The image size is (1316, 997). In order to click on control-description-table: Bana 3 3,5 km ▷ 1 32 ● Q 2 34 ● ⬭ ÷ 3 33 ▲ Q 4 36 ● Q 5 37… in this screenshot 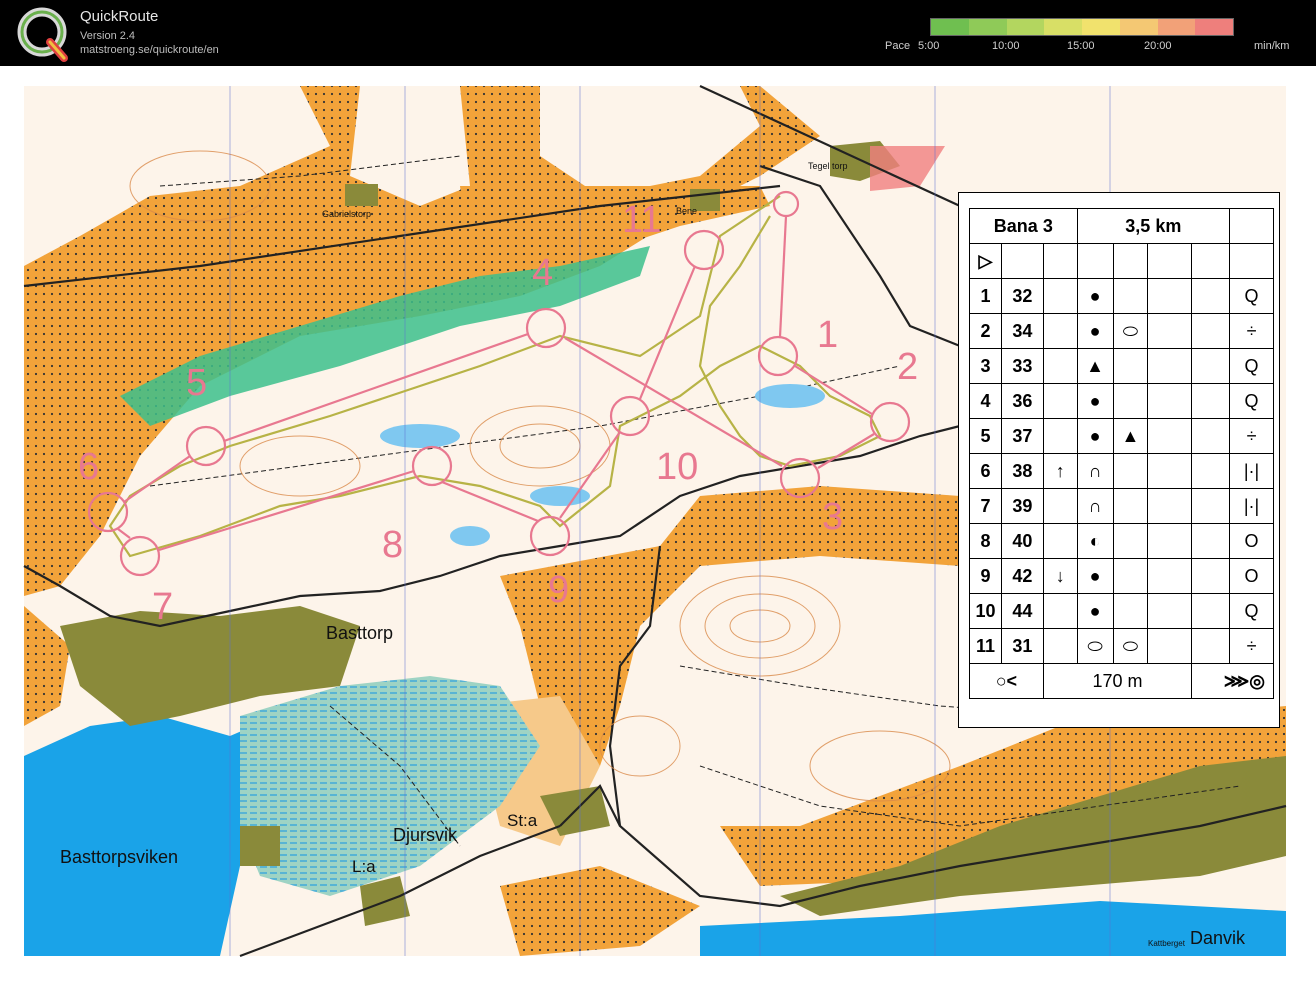, I will do `click(1121, 453)`.